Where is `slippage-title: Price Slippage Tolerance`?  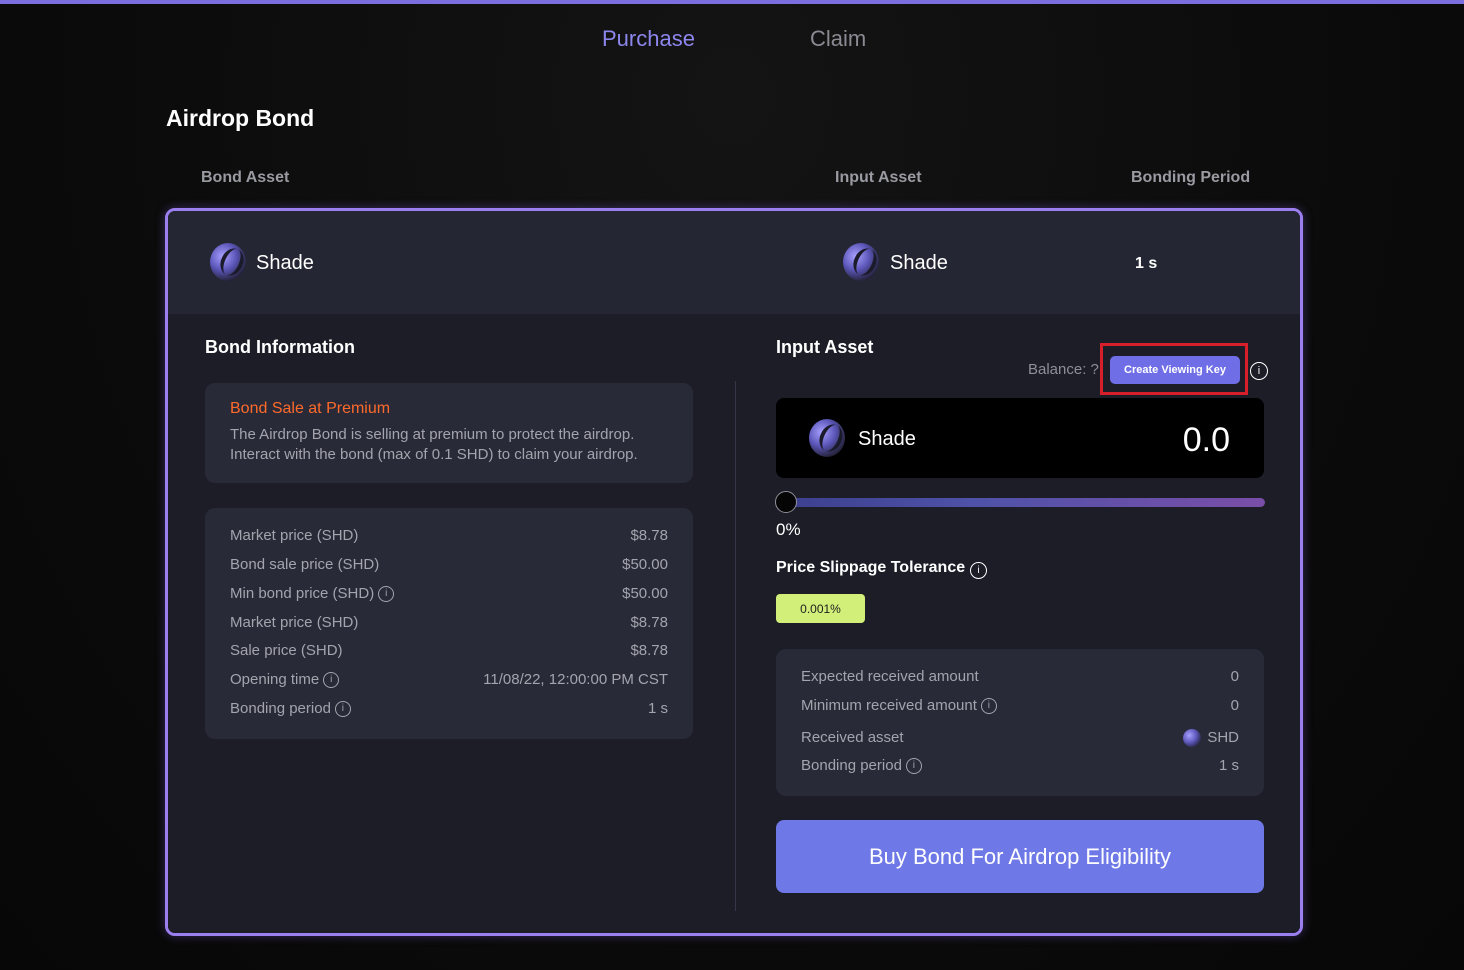
slippage-title: Price Slippage Tolerance is located at coordinates (871, 567).